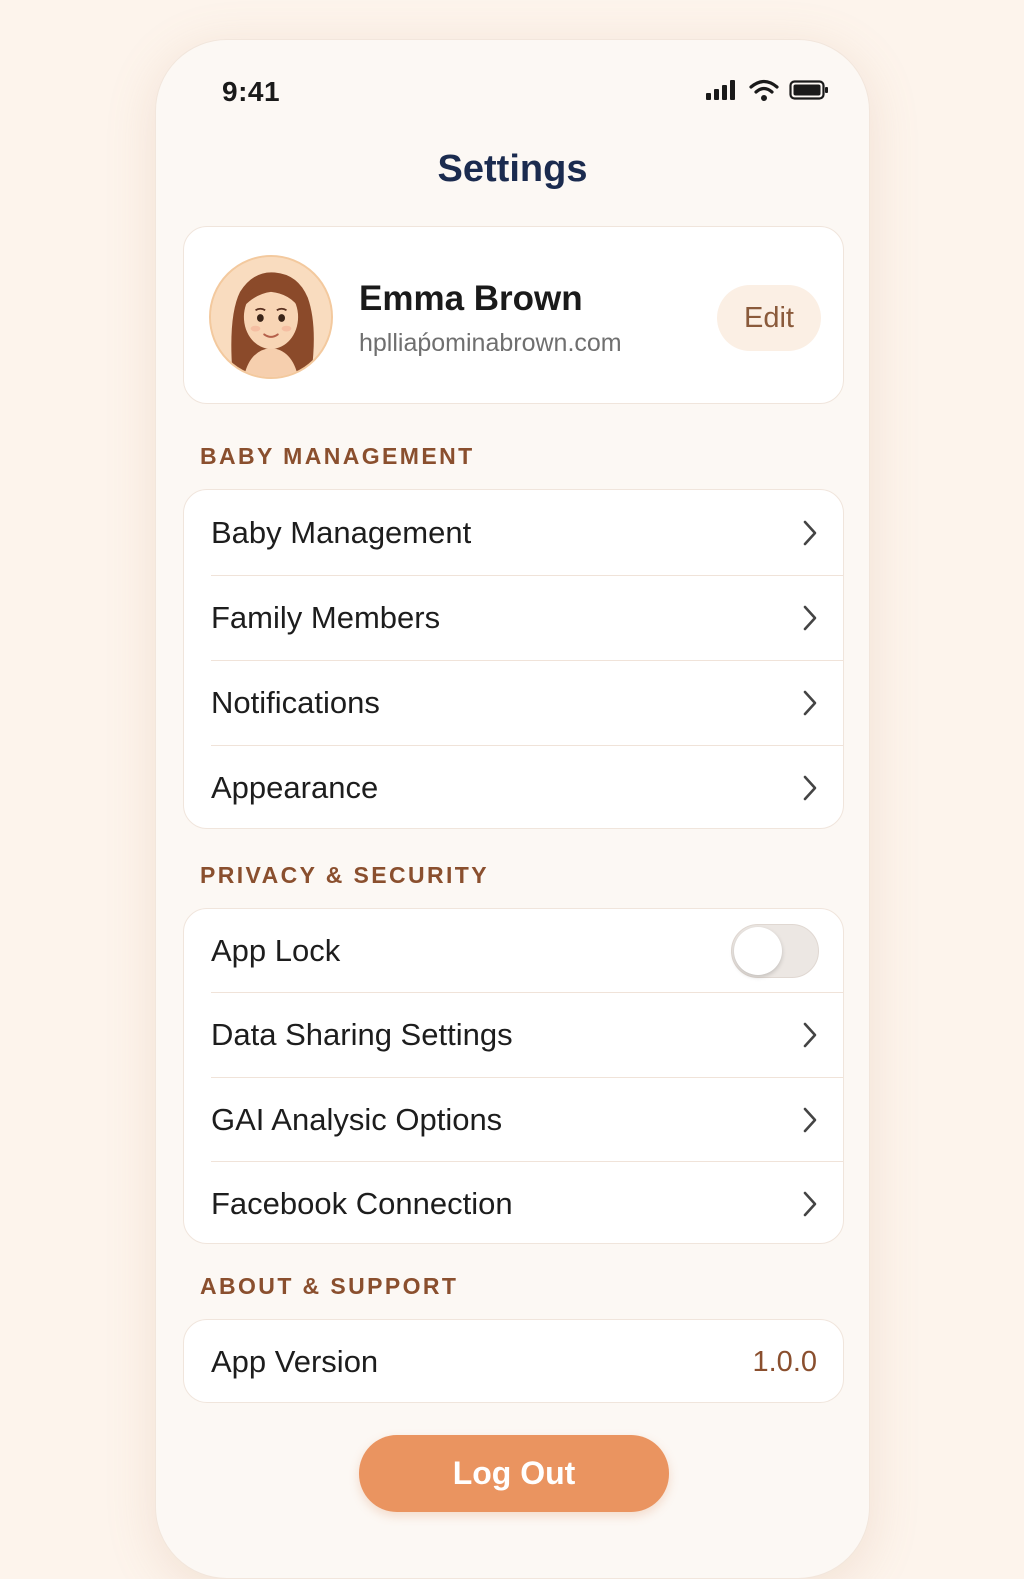 The image size is (1024, 1579). What do you see at coordinates (295, 1361) in the screenshot?
I see `row-label: App Version` at bounding box center [295, 1361].